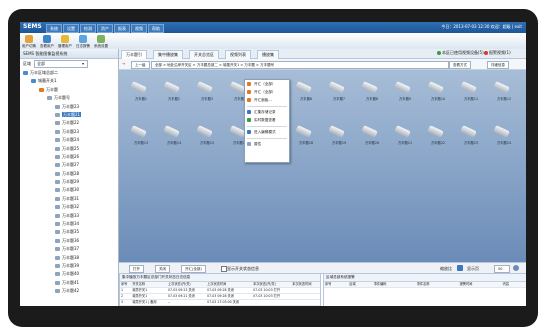 Image resolution: width=546 pixels, height=334 pixels. Describe the element at coordinates (139, 92) in the screenshot. I see `camera-tile: 万丰题1` at that location.